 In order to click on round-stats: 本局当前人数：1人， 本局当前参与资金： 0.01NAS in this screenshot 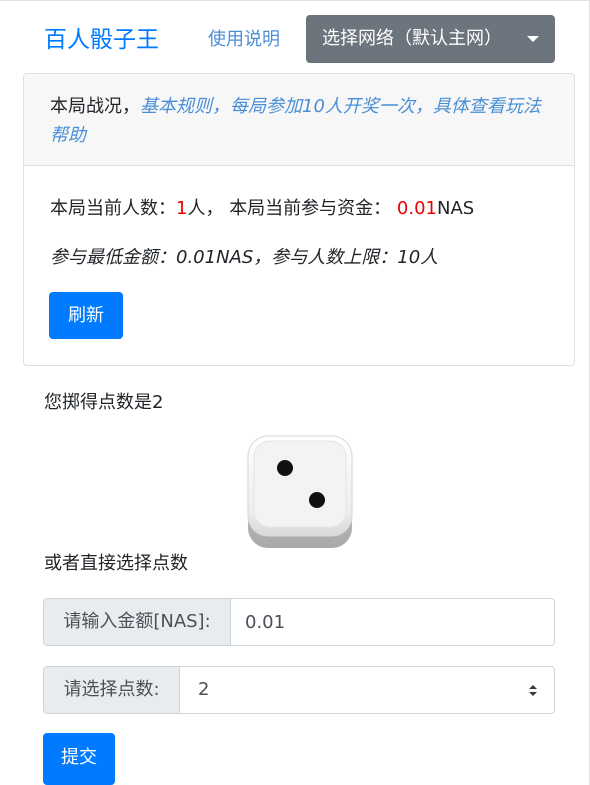, I will do `click(262, 209)`.